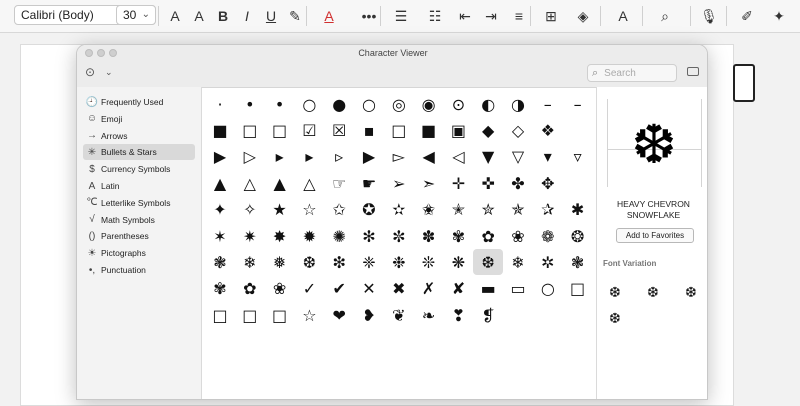 Image resolution: width=800 pixels, height=406 pixels. What do you see at coordinates (369, 289) in the screenshot?
I see `character-cell: ✕` at bounding box center [369, 289].